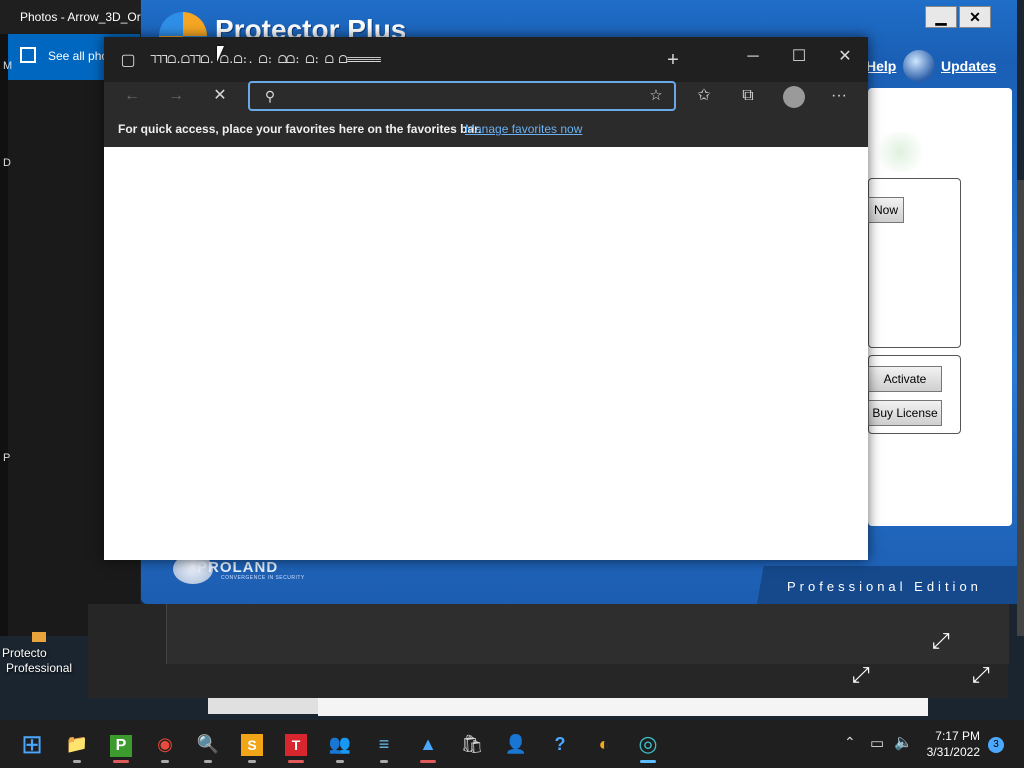  I want to click on notepad-icon: ≡, so click(384, 744).